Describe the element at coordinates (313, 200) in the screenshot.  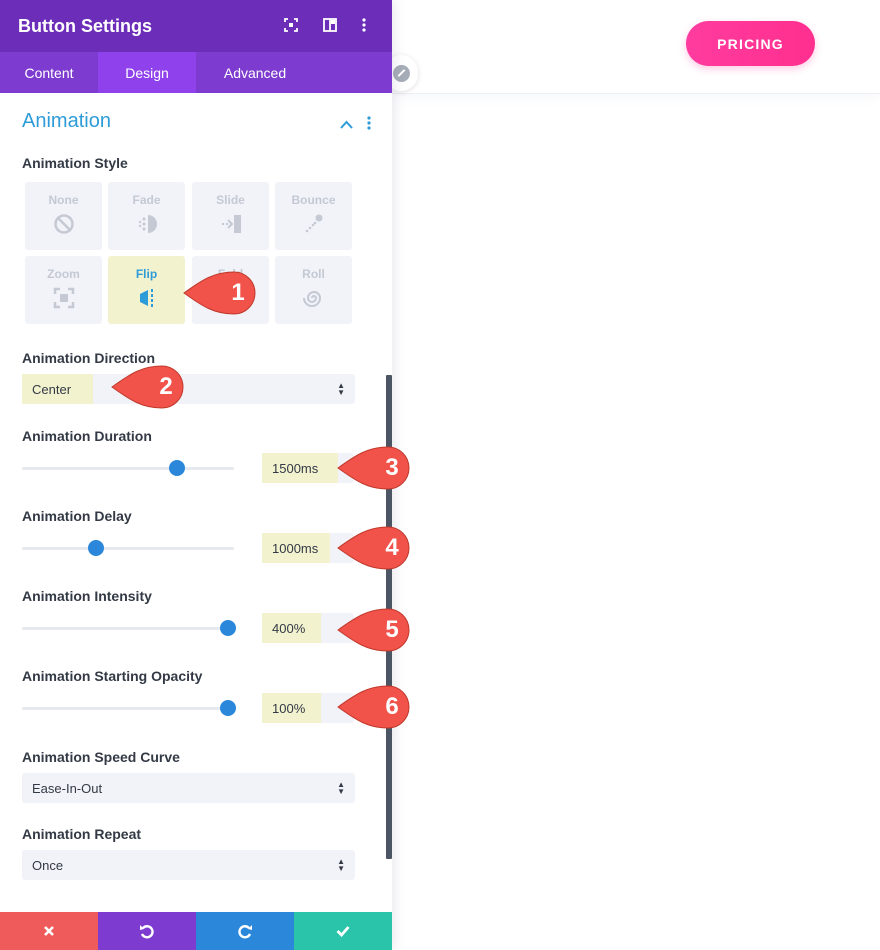
I see `style-option-label: Bounce` at that location.